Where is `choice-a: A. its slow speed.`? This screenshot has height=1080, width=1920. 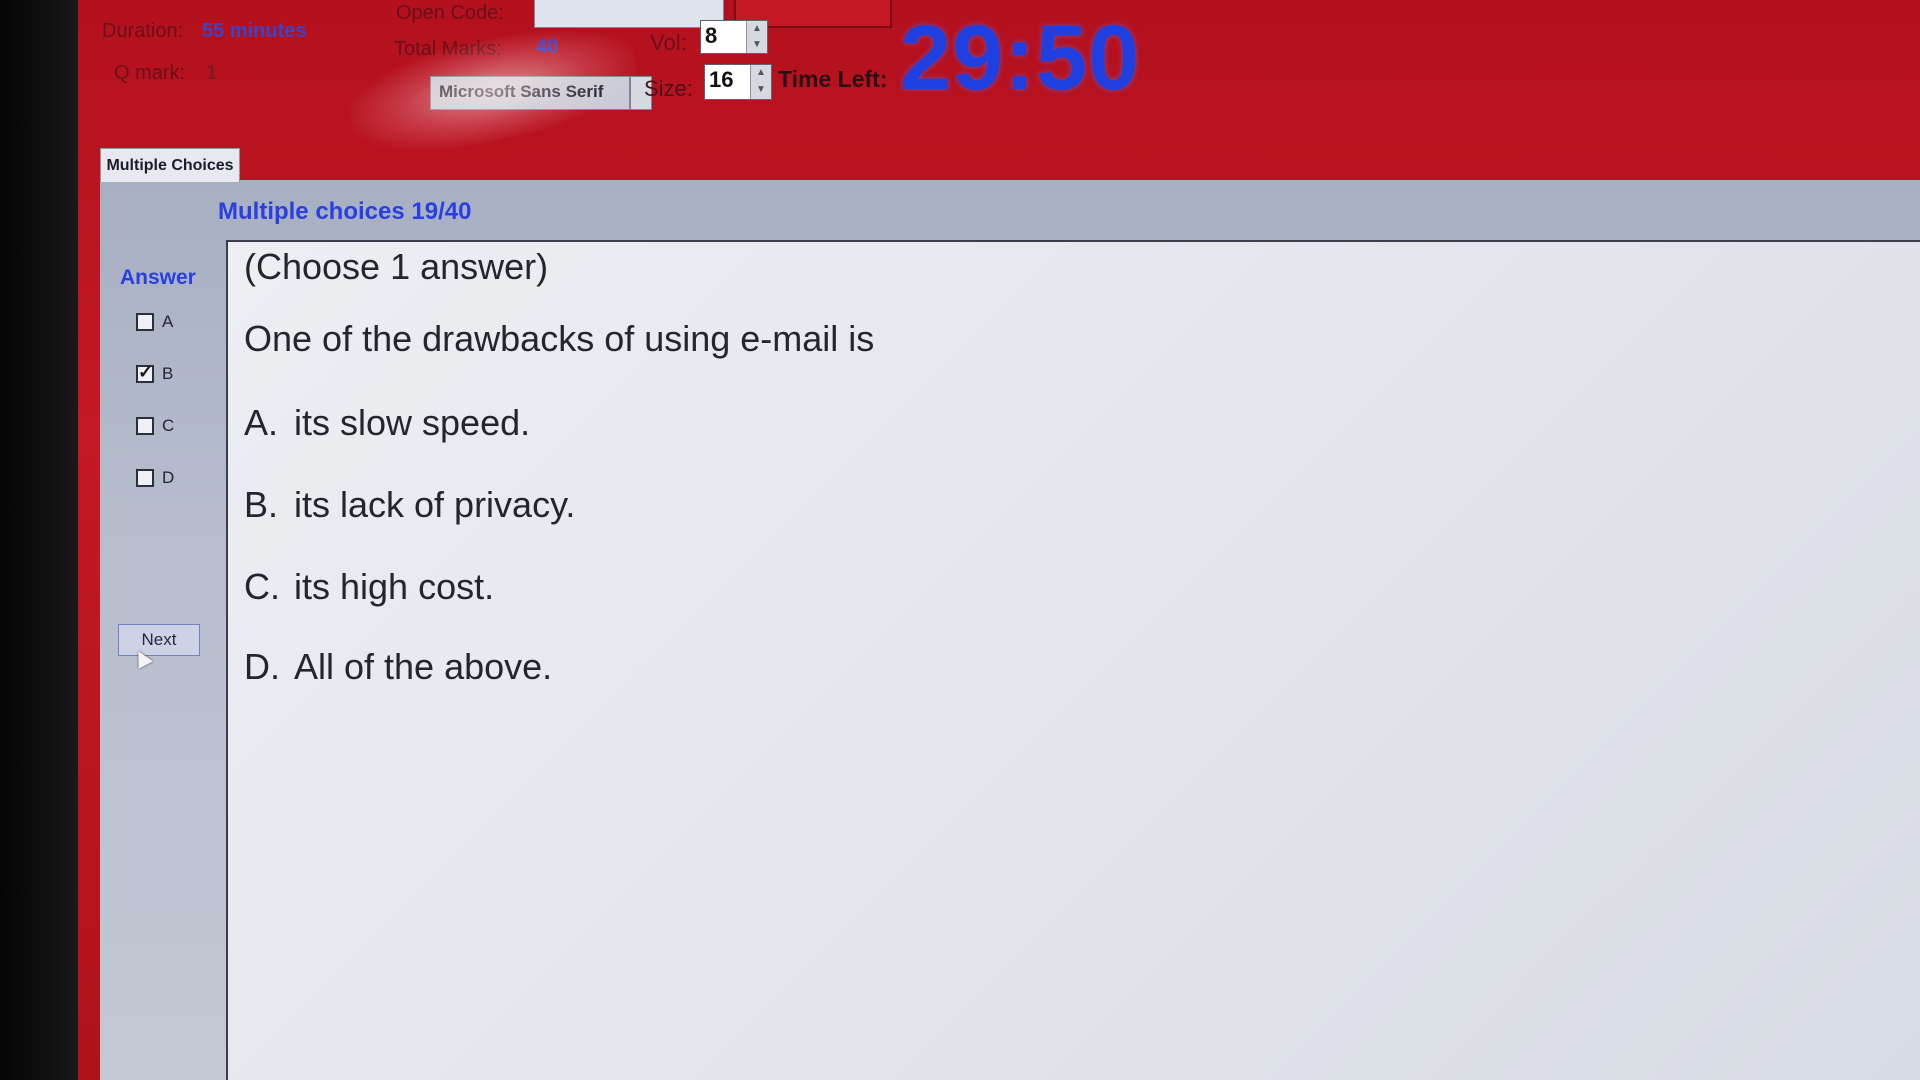 choice-a: A. its slow speed. is located at coordinates (387, 423).